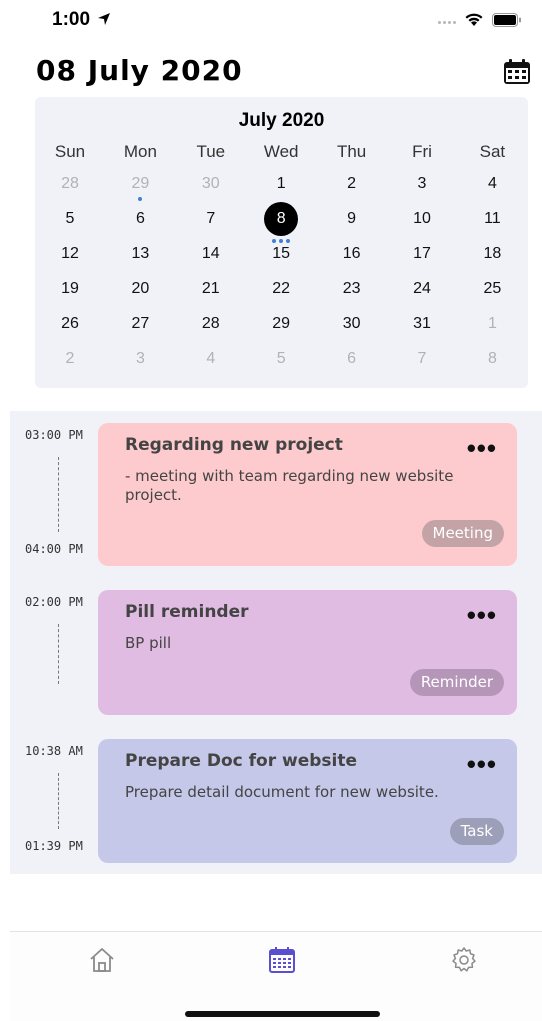  I want to click on calendar-day-number: 22, so click(281, 288).